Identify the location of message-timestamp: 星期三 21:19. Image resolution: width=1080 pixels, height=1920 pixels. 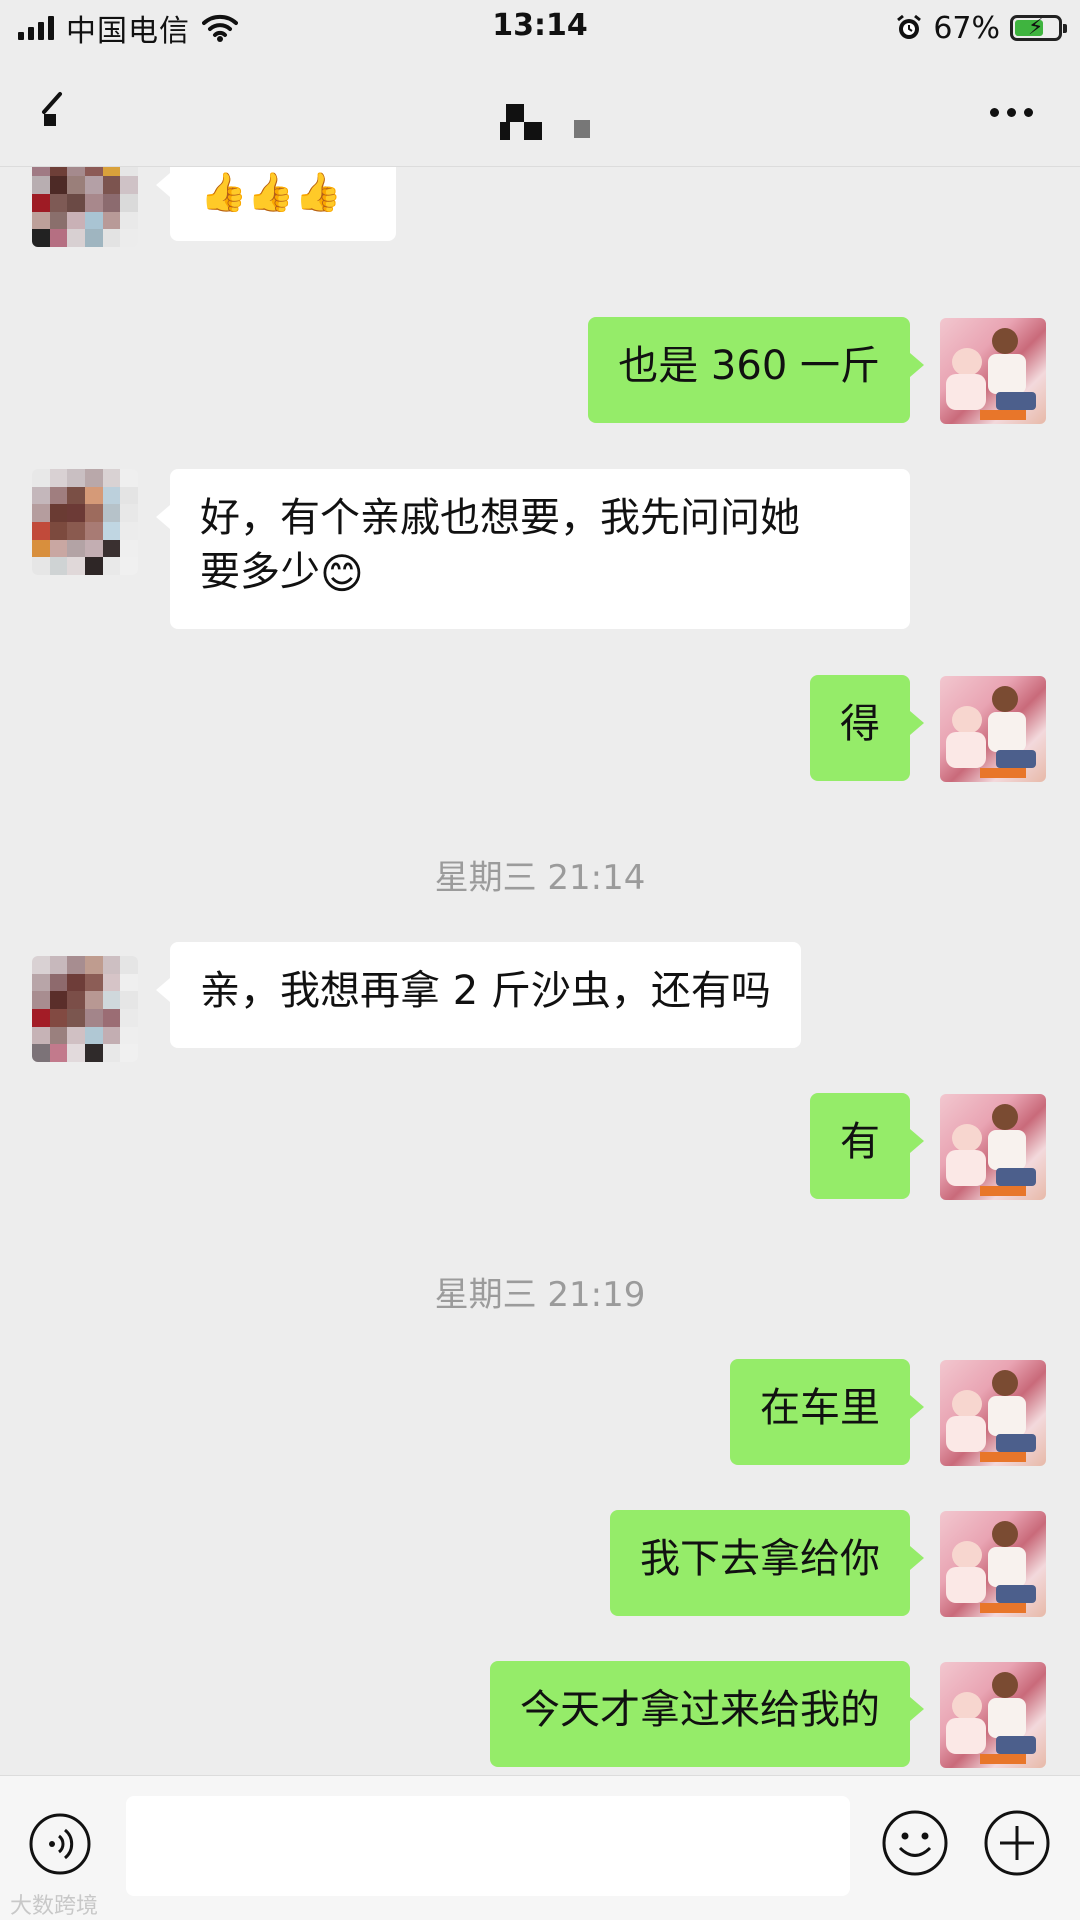
(540, 1295).